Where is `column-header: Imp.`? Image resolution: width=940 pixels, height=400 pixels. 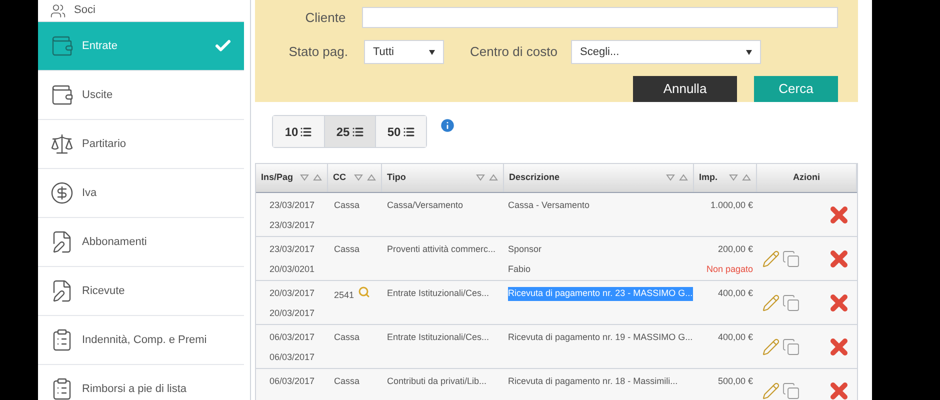 column-header: Imp. is located at coordinates (725, 178).